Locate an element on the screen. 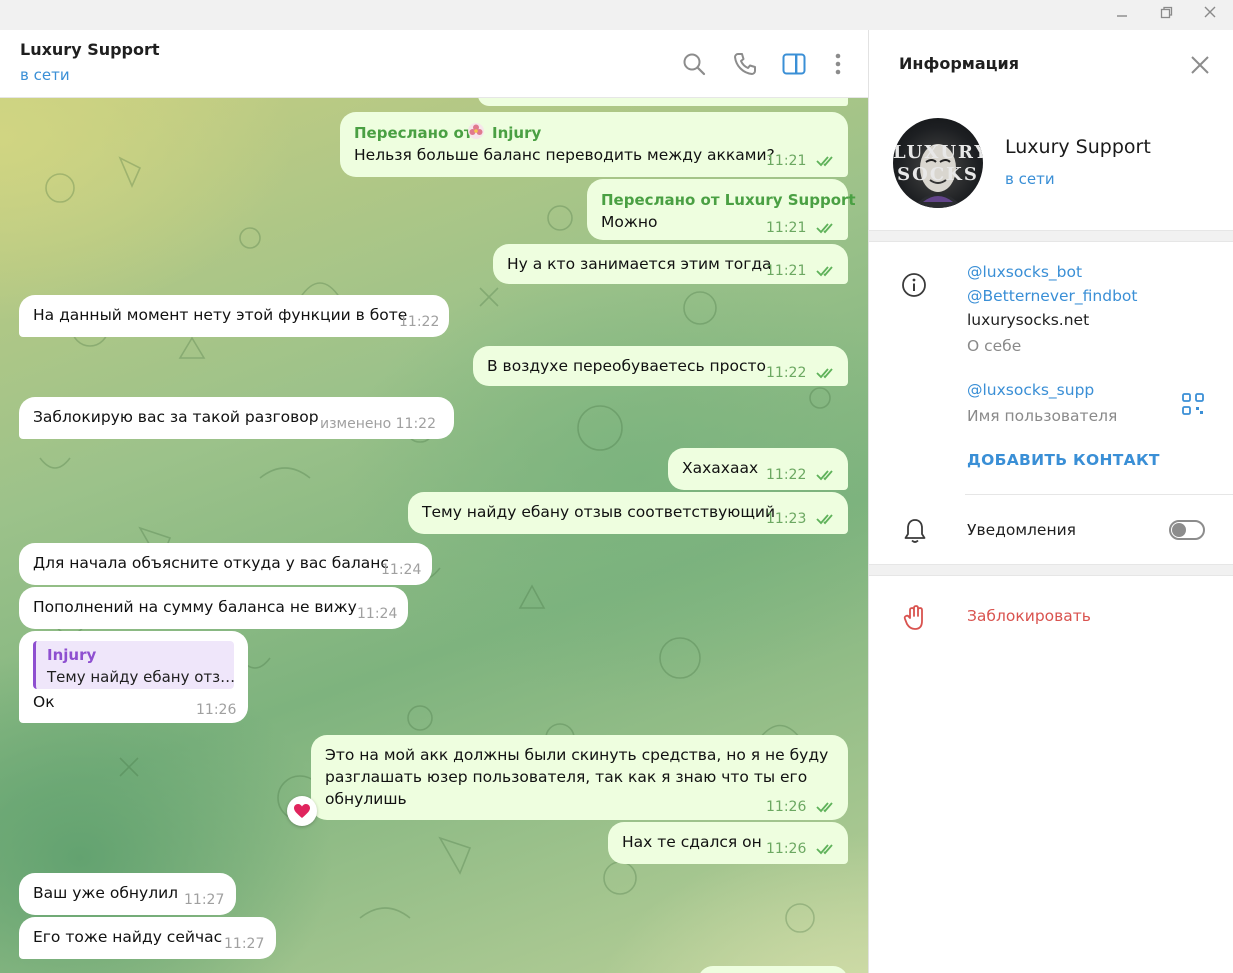  close-window-button is located at coordinates (1210, 15).